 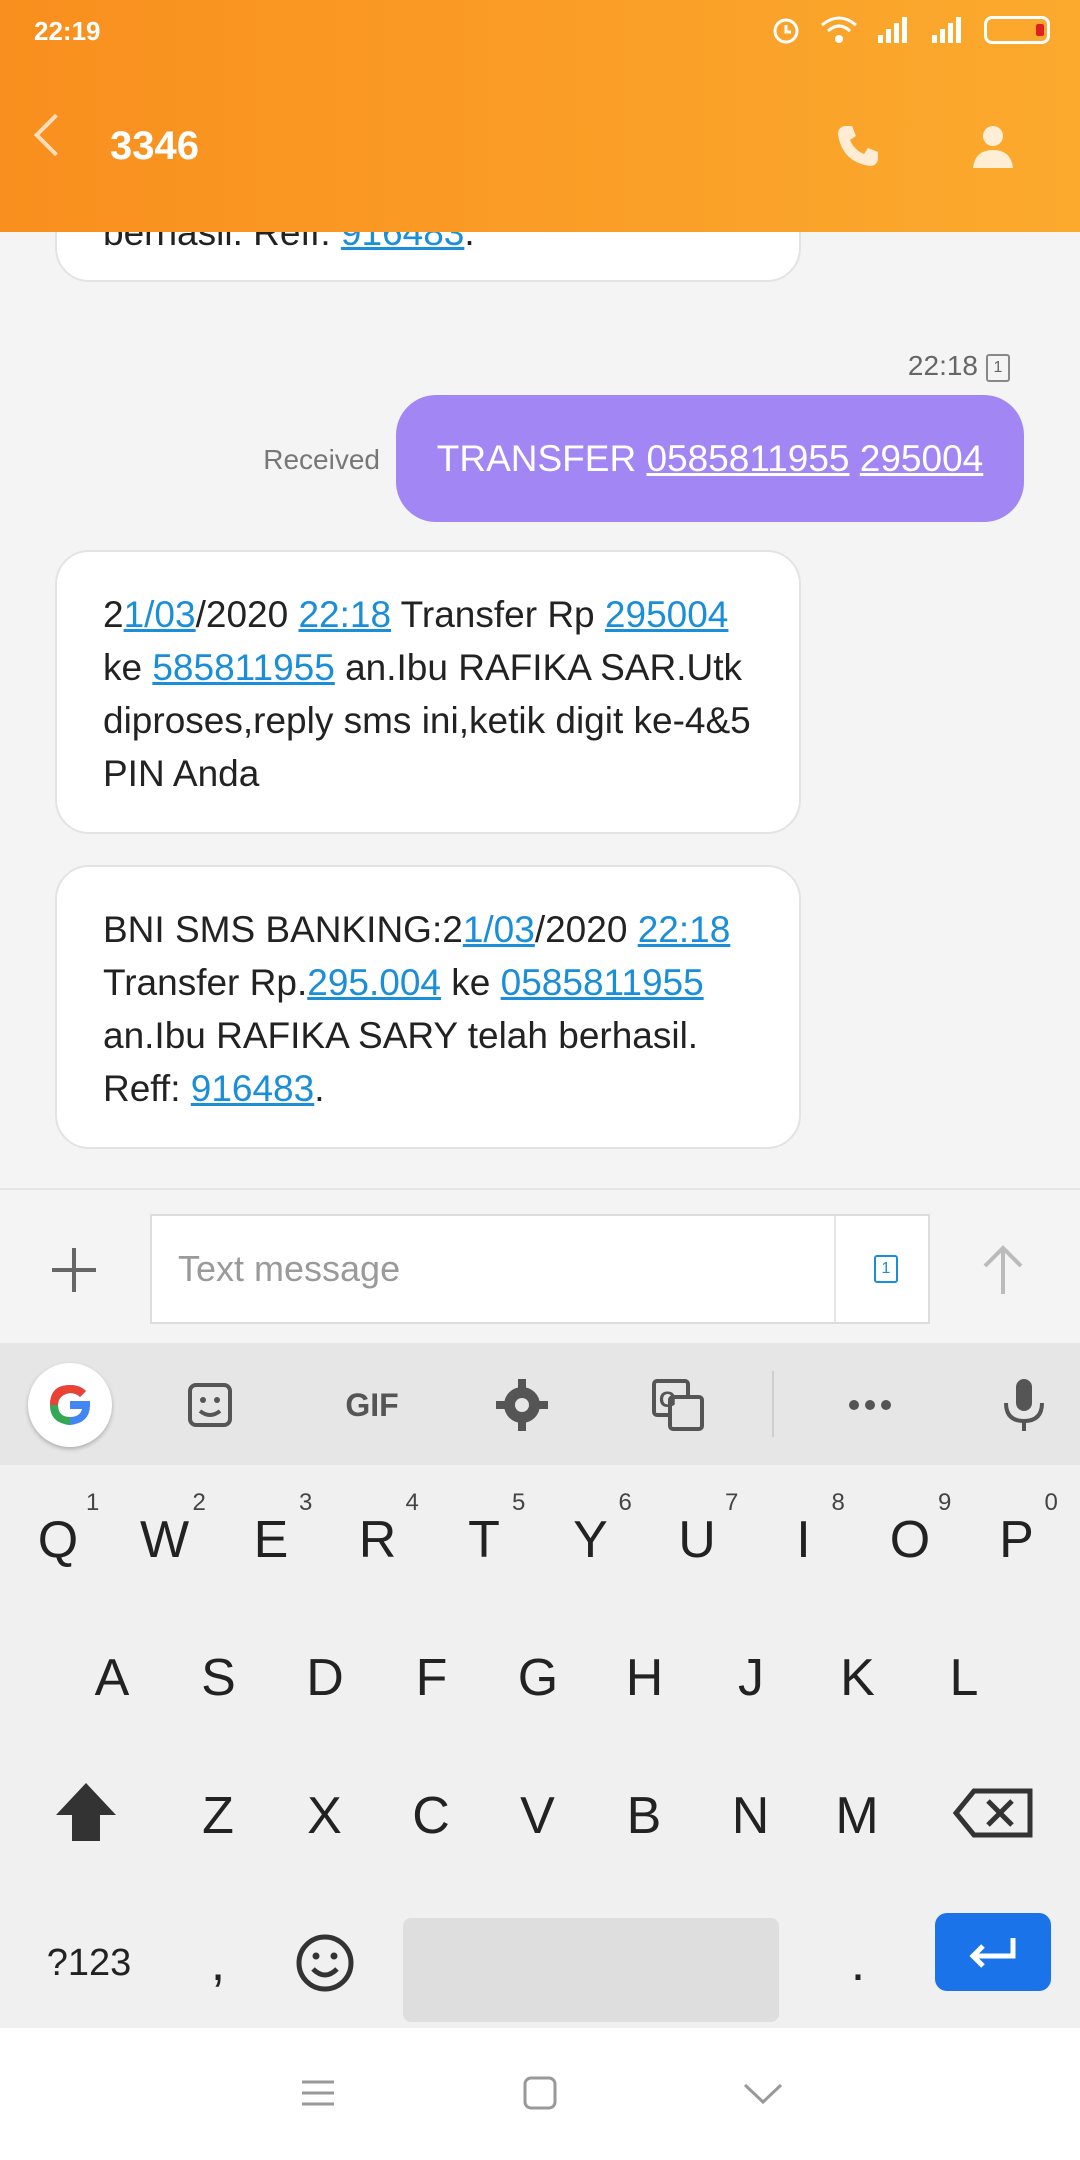 I want to click on home-icon, so click(x=540, y=2093).